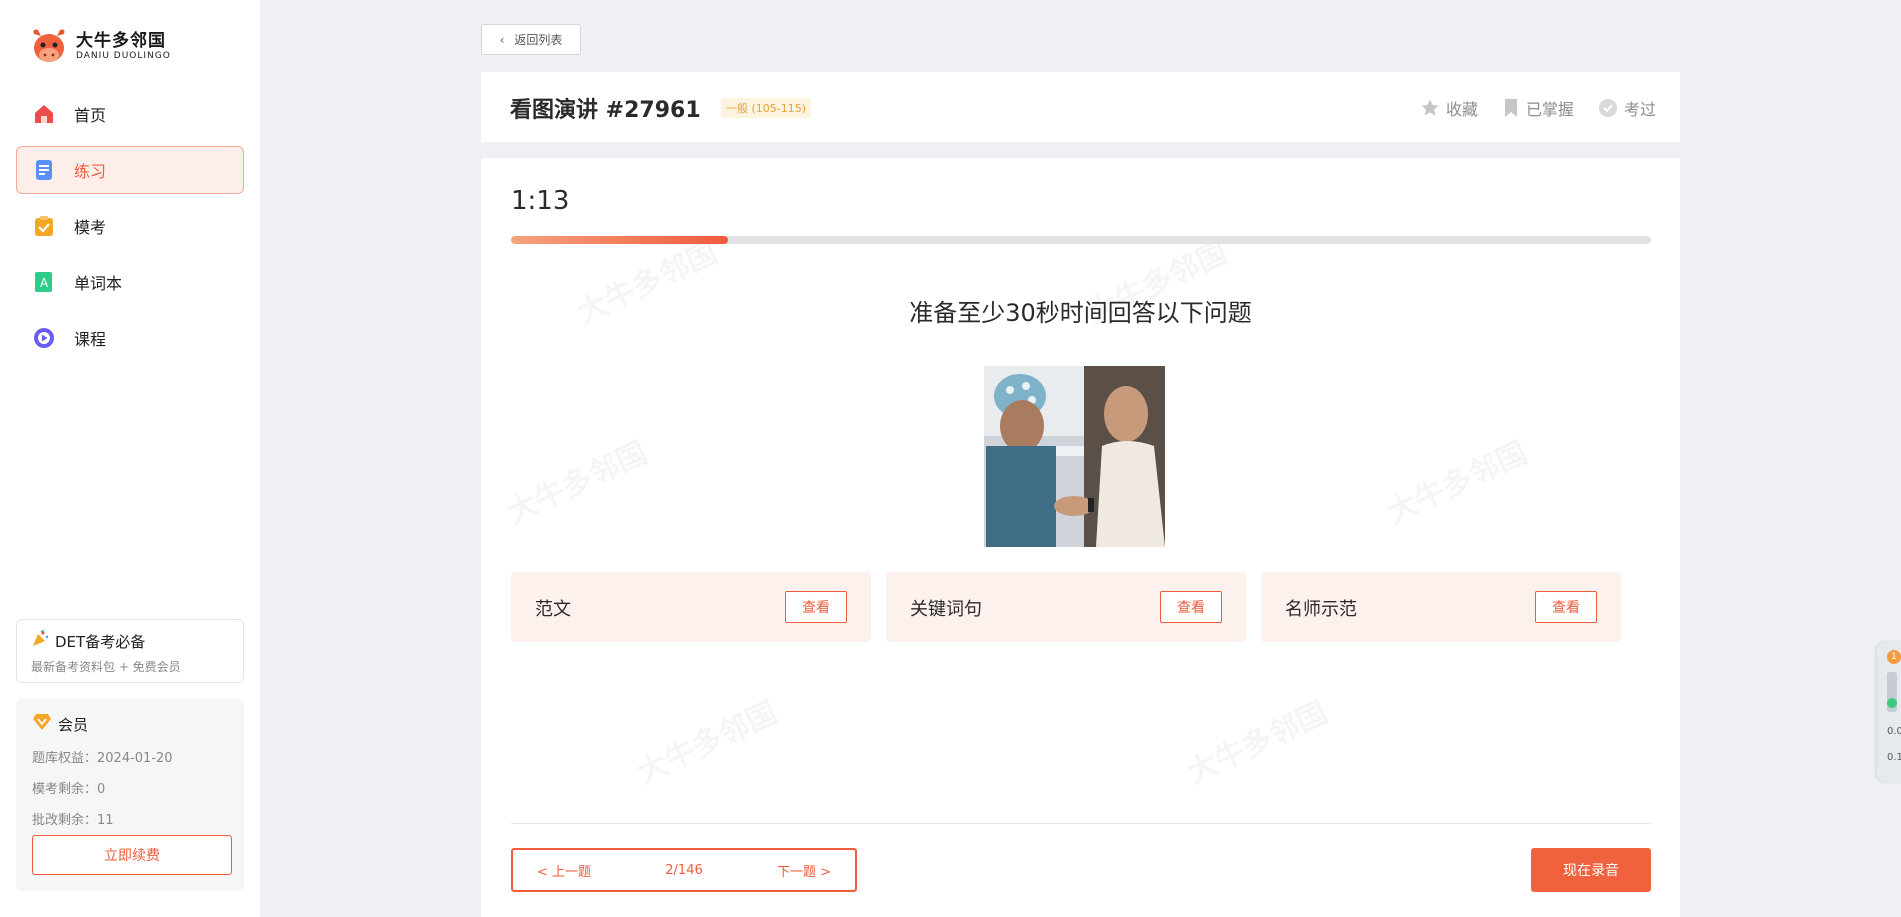 Image resolution: width=1901 pixels, height=917 pixels. What do you see at coordinates (946, 609) in the screenshot?
I see `resource-label: 关键词句` at bounding box center [946, 609].